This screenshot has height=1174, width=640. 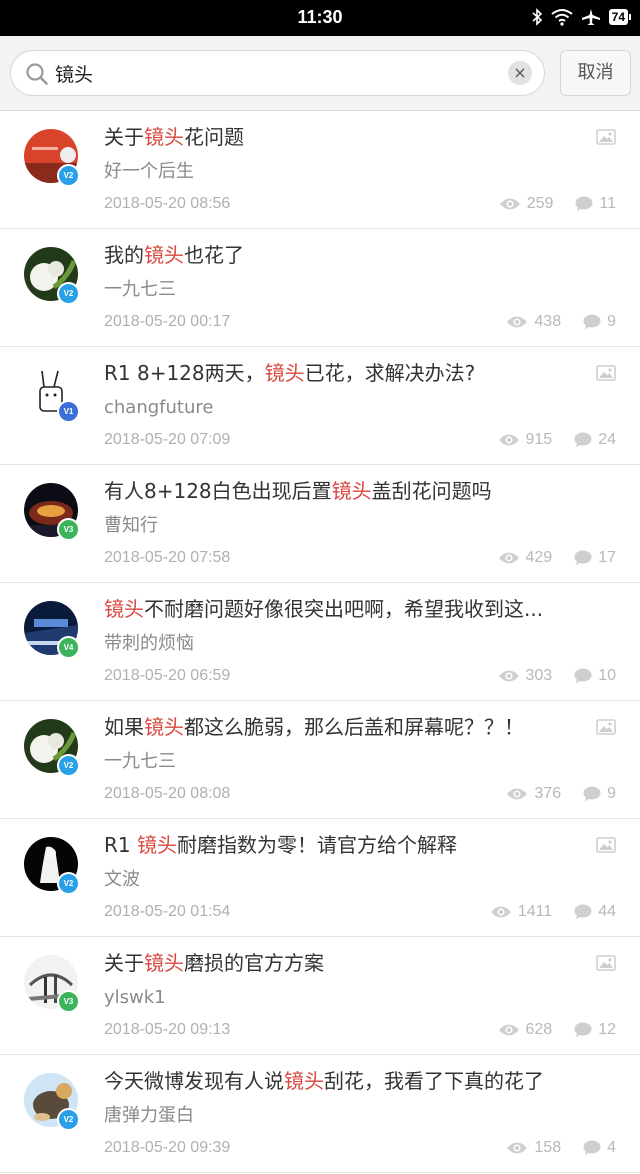 I want to click on view-count: 259, so click(x=526, y=204).